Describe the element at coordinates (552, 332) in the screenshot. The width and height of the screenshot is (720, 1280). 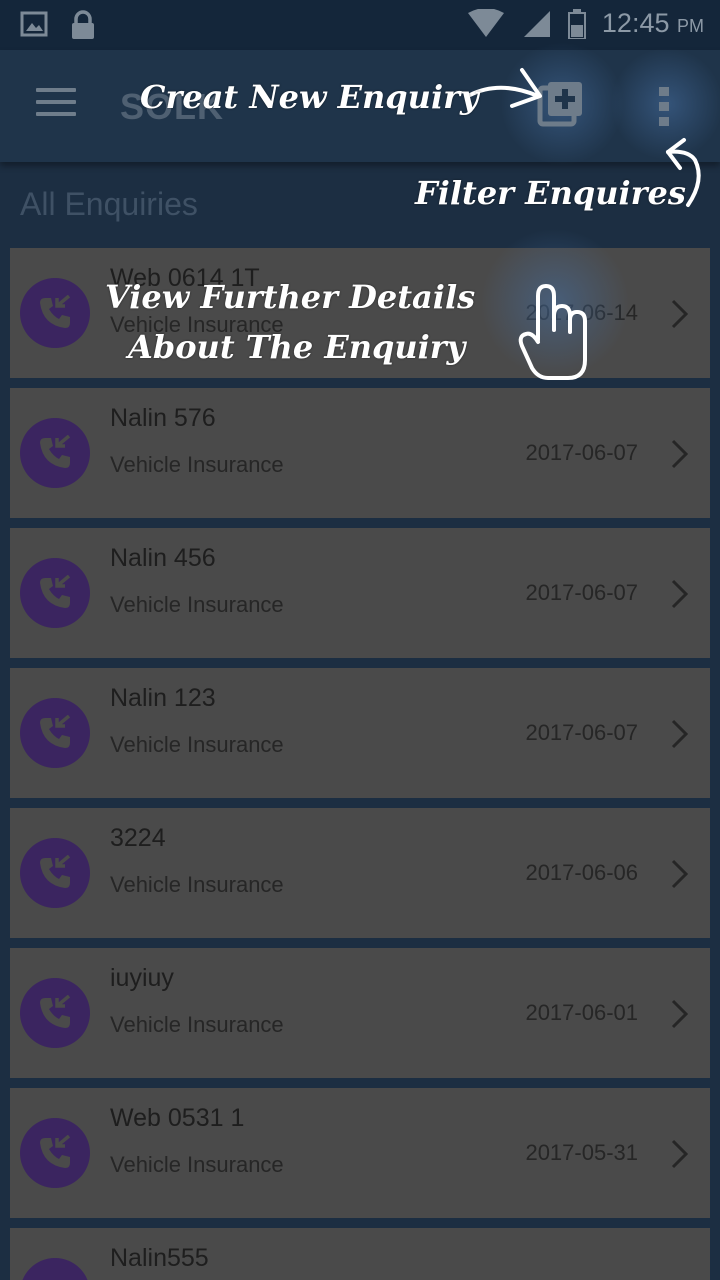
I see `pointing-hand-icon` at that location.